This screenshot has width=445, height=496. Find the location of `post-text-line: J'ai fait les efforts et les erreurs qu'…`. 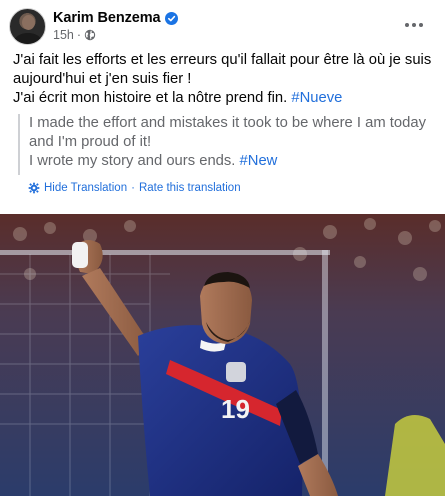

post-text-line: J'ai fait les efforts et les erreurs qu'… is located at coordinates (222, 69).